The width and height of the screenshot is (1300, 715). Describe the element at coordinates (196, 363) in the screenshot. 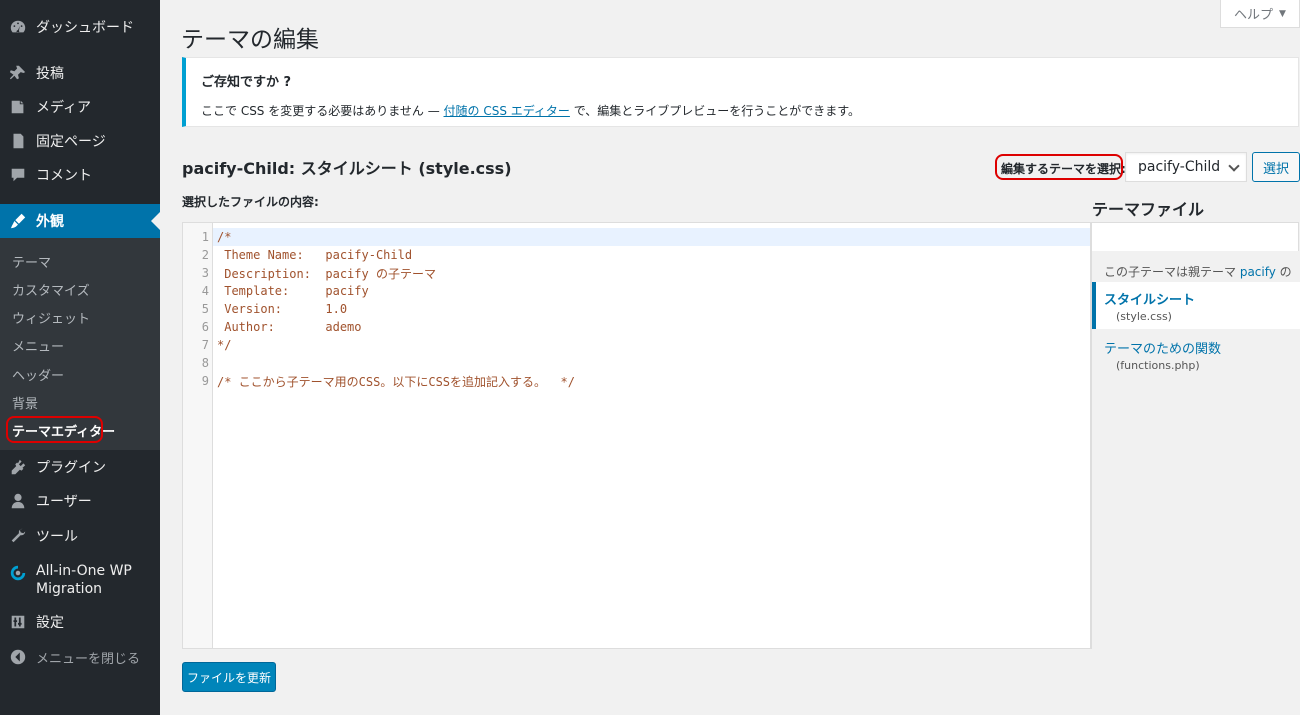

I see `code-line: 8` at that location.